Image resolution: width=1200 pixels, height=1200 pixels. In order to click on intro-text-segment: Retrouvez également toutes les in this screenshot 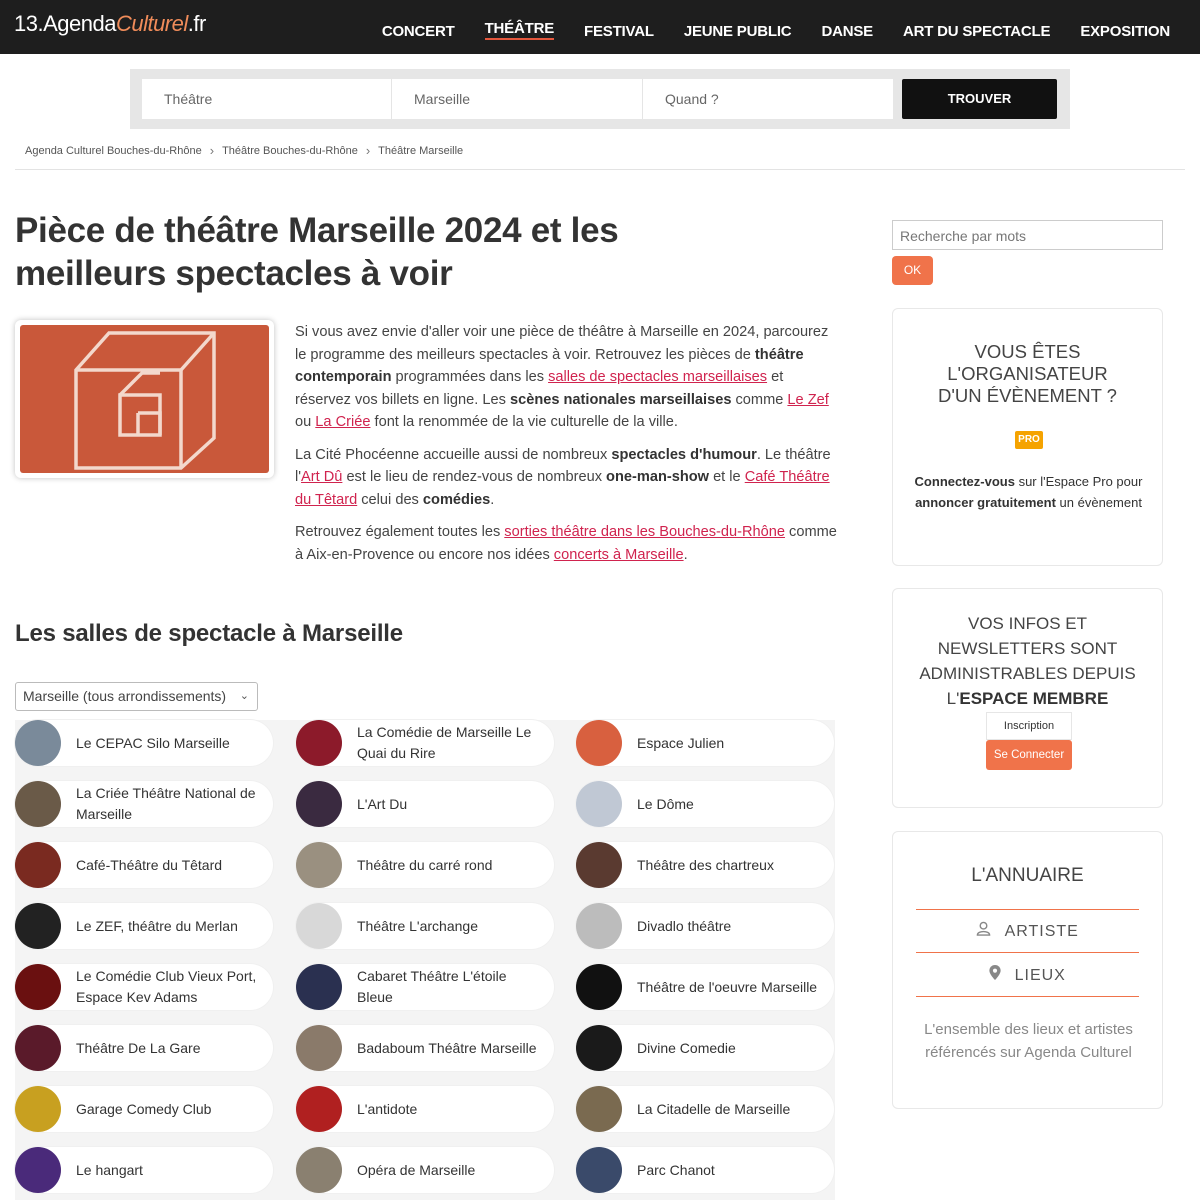, I will do `click(400, 532)`.